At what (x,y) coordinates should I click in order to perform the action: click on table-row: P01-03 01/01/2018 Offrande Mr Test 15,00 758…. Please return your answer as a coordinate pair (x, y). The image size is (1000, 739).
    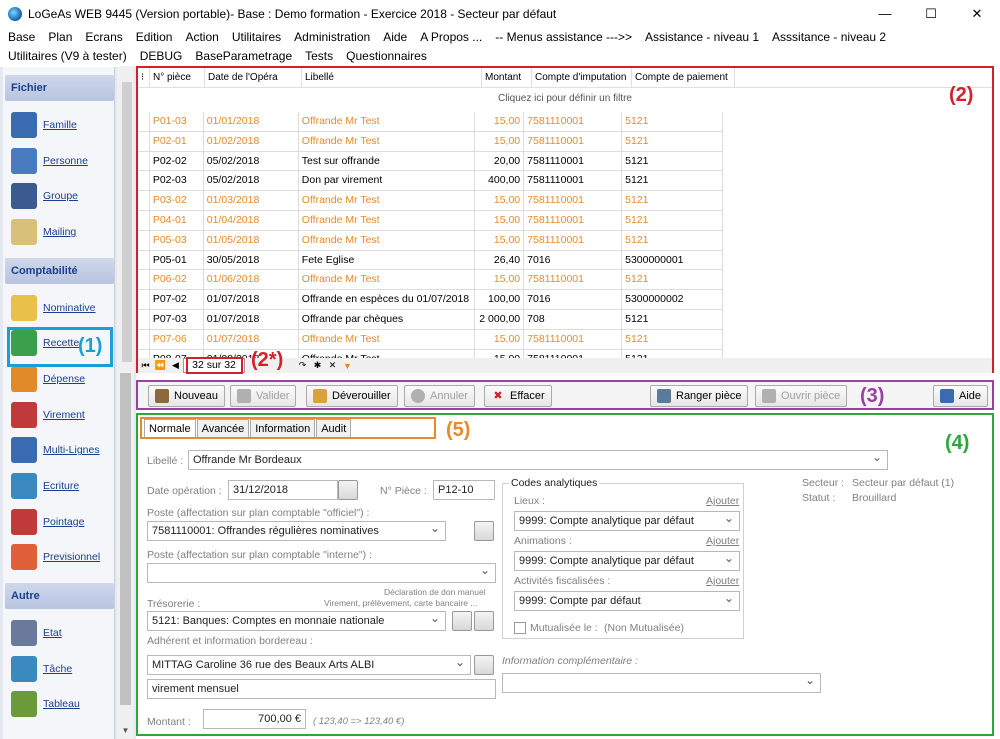
    Looking at the image, I should click on (431, 122).